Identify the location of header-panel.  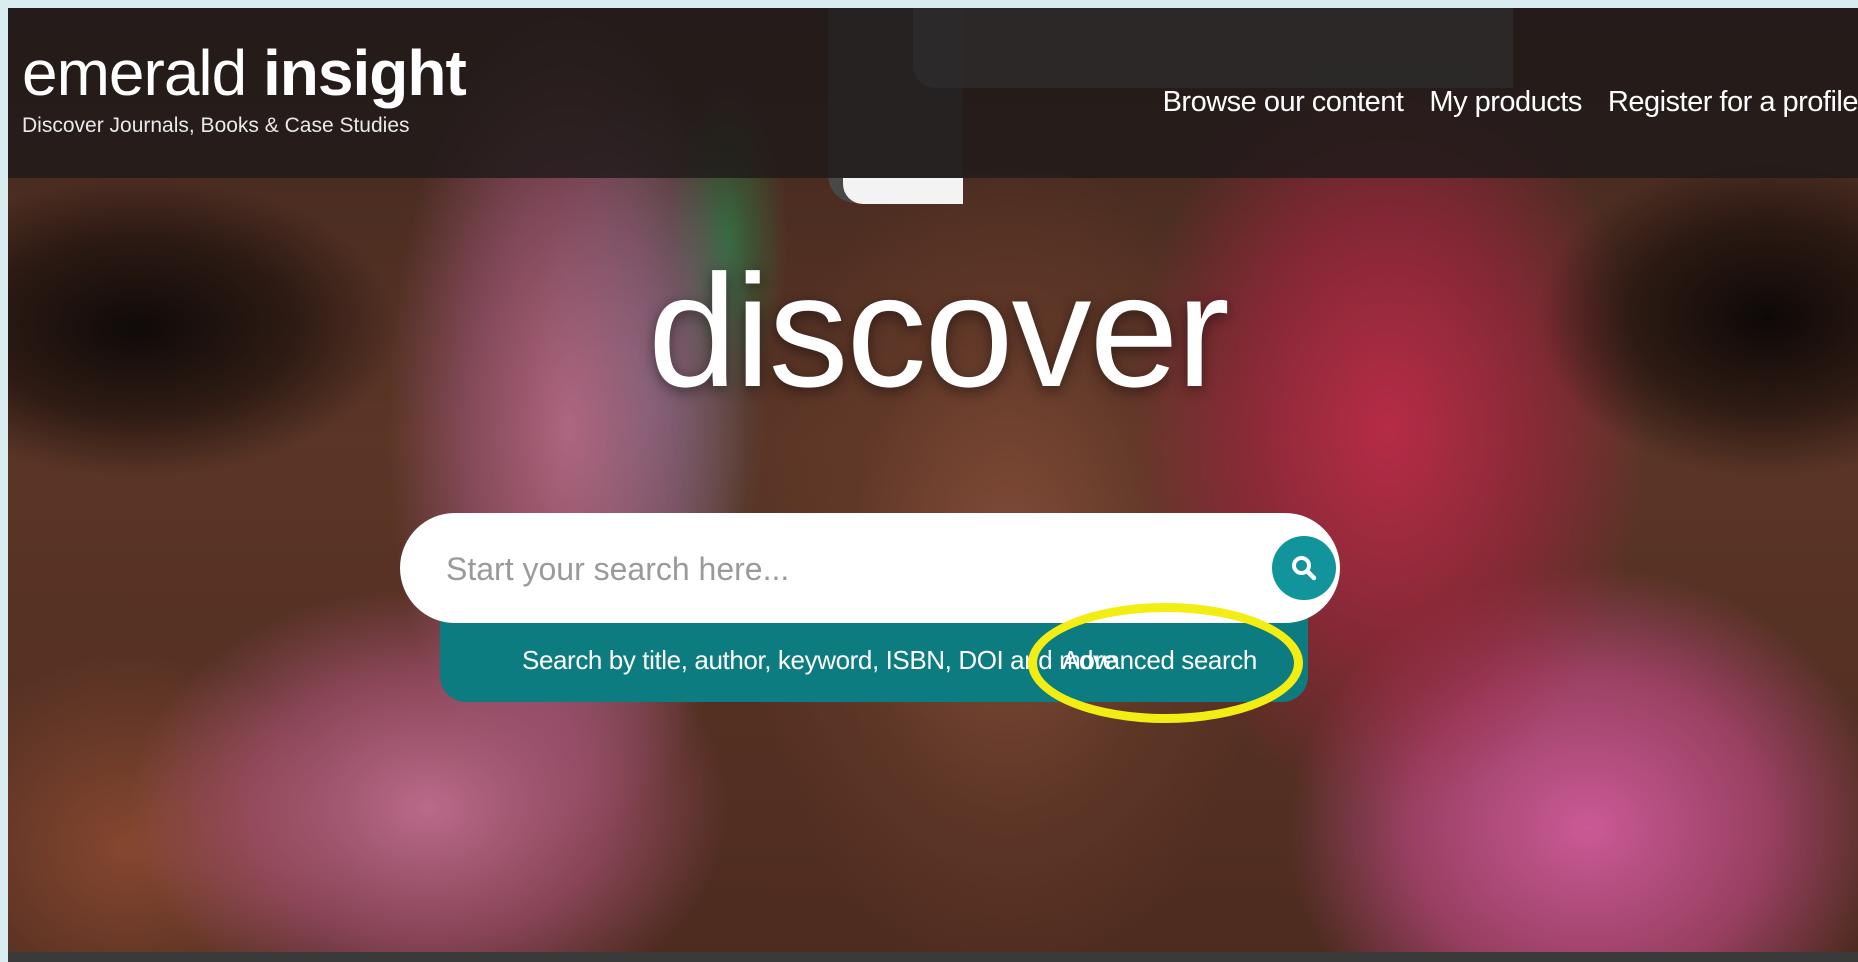
(1213, 48).